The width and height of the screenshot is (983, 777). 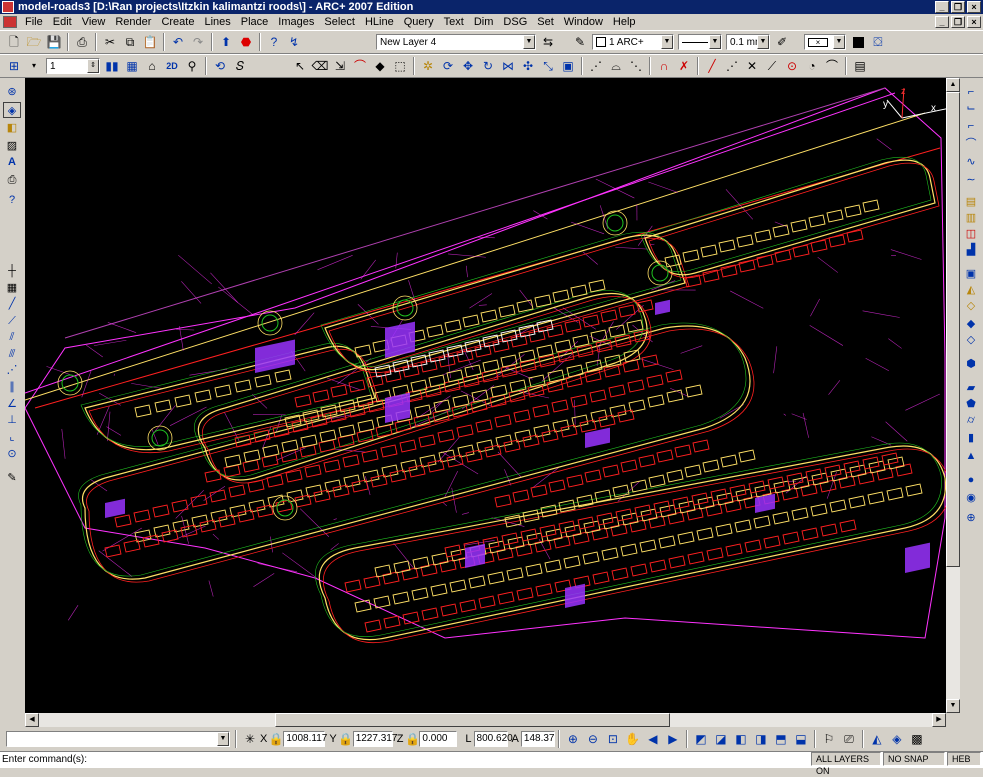 I want to click on menu-view: View, so click(x=94, y=22).